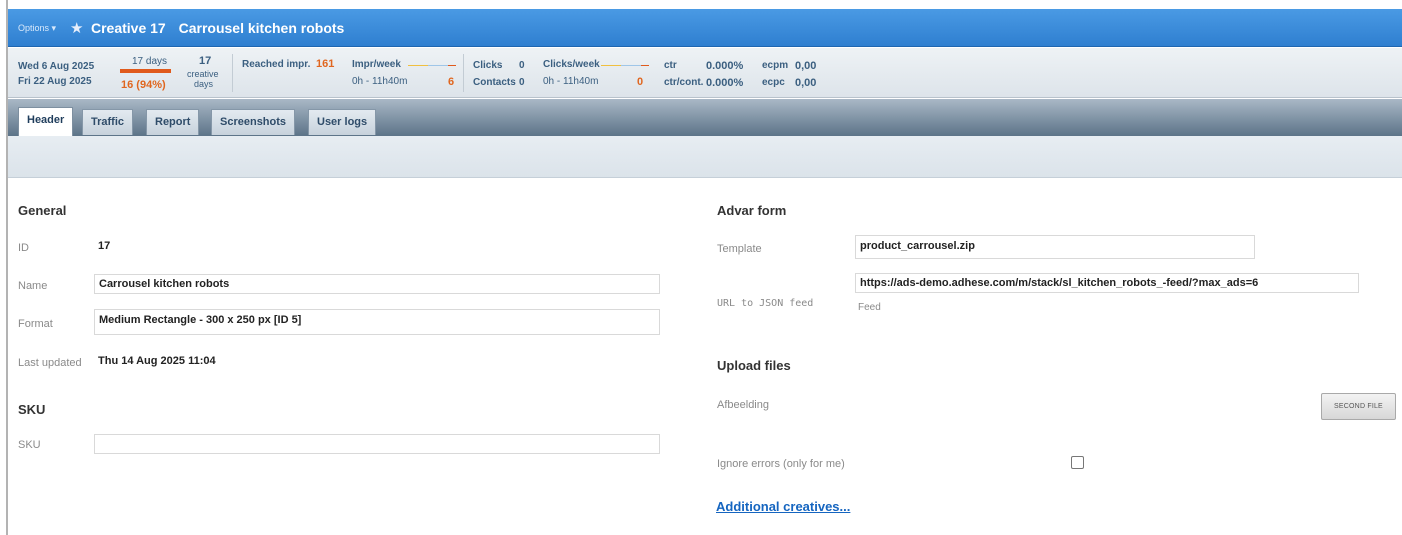 The height and width of the screenshot is (535, 1402). Describe the element at coordinates (204, 84) in the screenshot. I see `creative-days-label2: days` at that location.